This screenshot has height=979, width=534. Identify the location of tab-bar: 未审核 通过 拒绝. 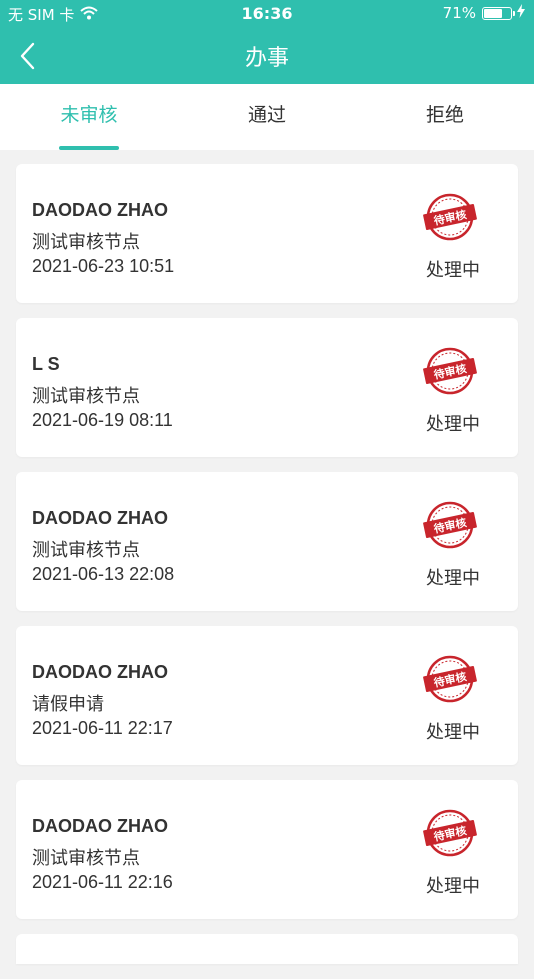
(267, 117).